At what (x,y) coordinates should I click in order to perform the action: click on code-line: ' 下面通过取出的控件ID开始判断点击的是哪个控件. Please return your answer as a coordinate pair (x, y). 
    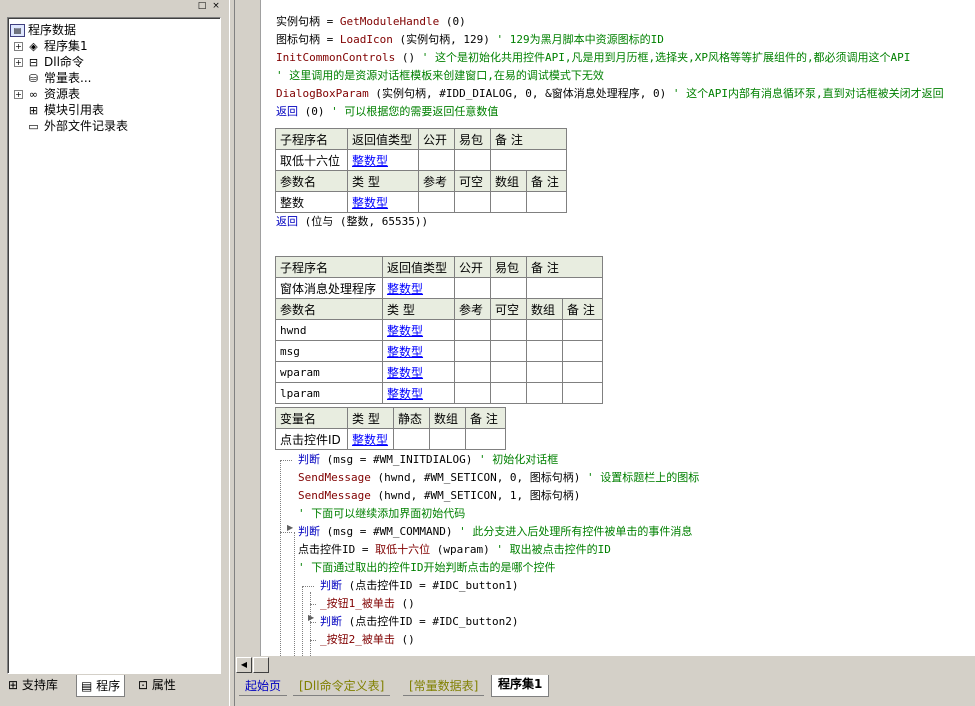
    Looking at the image, I should click on (427, 568).